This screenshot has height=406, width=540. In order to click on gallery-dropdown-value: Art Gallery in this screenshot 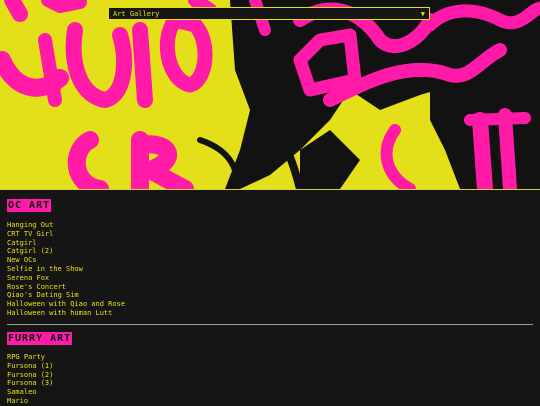, I will do `click(136, 14)`.